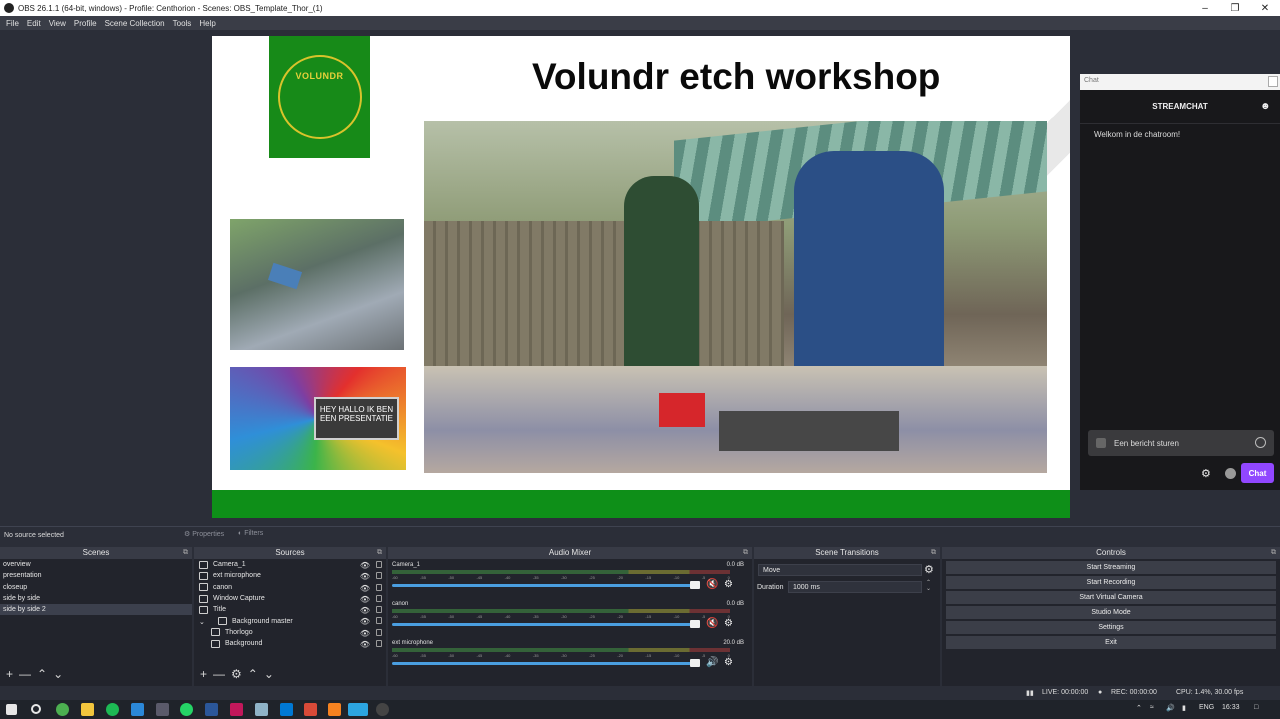 Image resolution: width=1280 pixels, height=719 pixels. Describe the element at coordinates (85, 23) in the screenshot. I see `menu-profile: Profile` at that location.